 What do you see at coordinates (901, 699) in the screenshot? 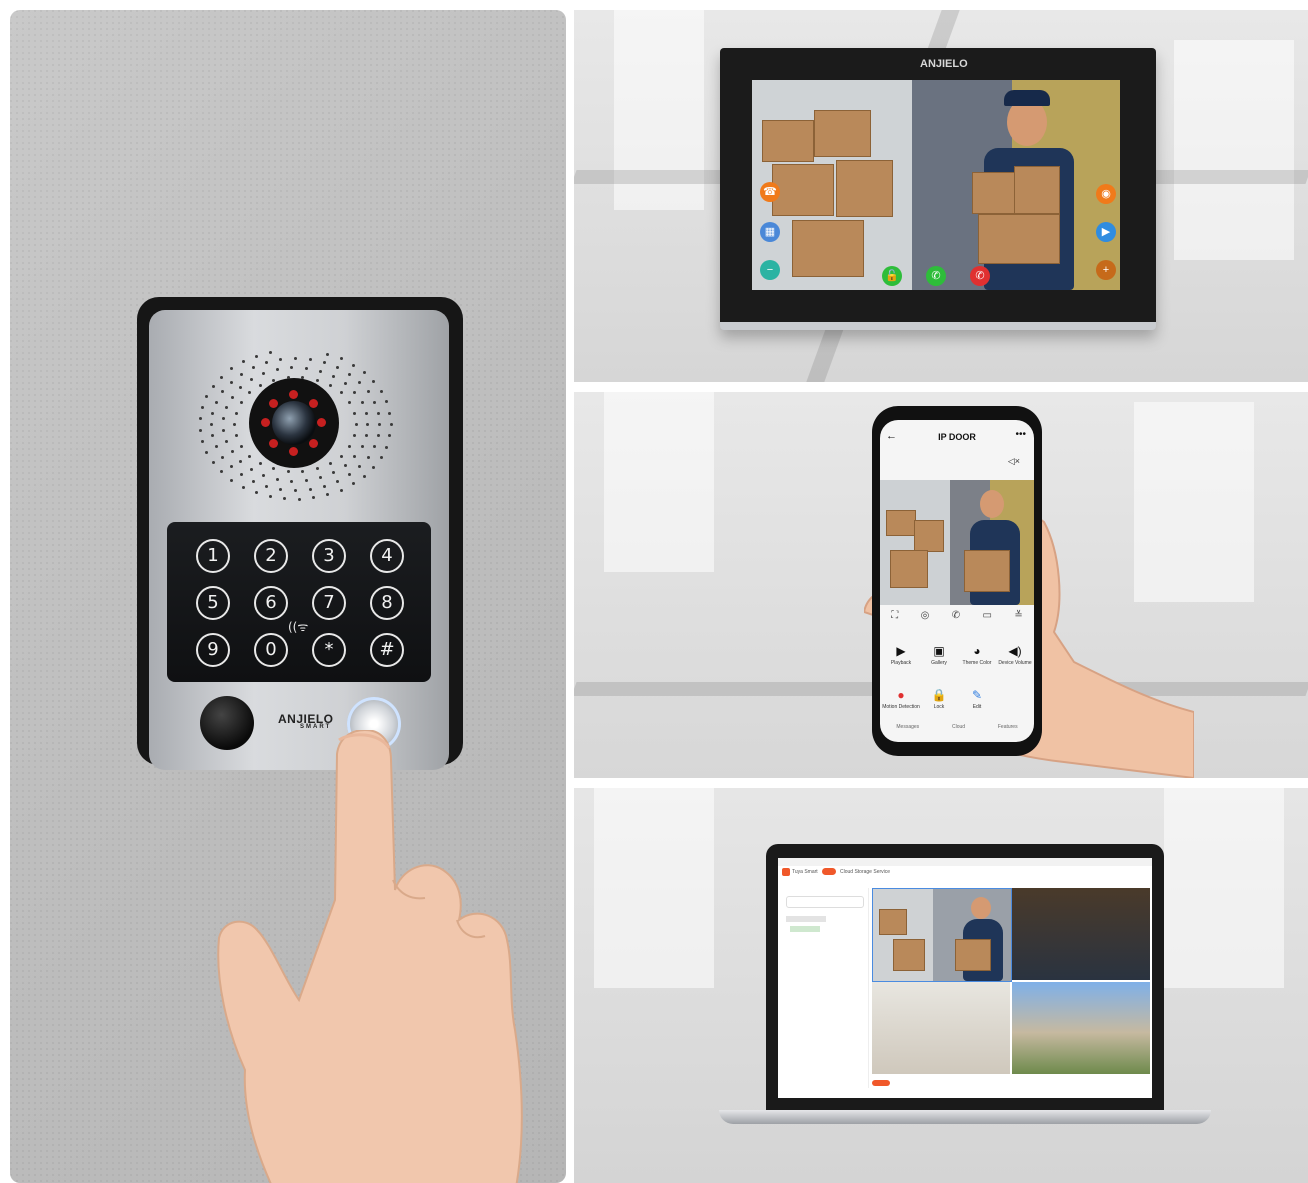
I see `grid-item-motion-detection: ● Motion Detection` at bounding box center [901, 699].